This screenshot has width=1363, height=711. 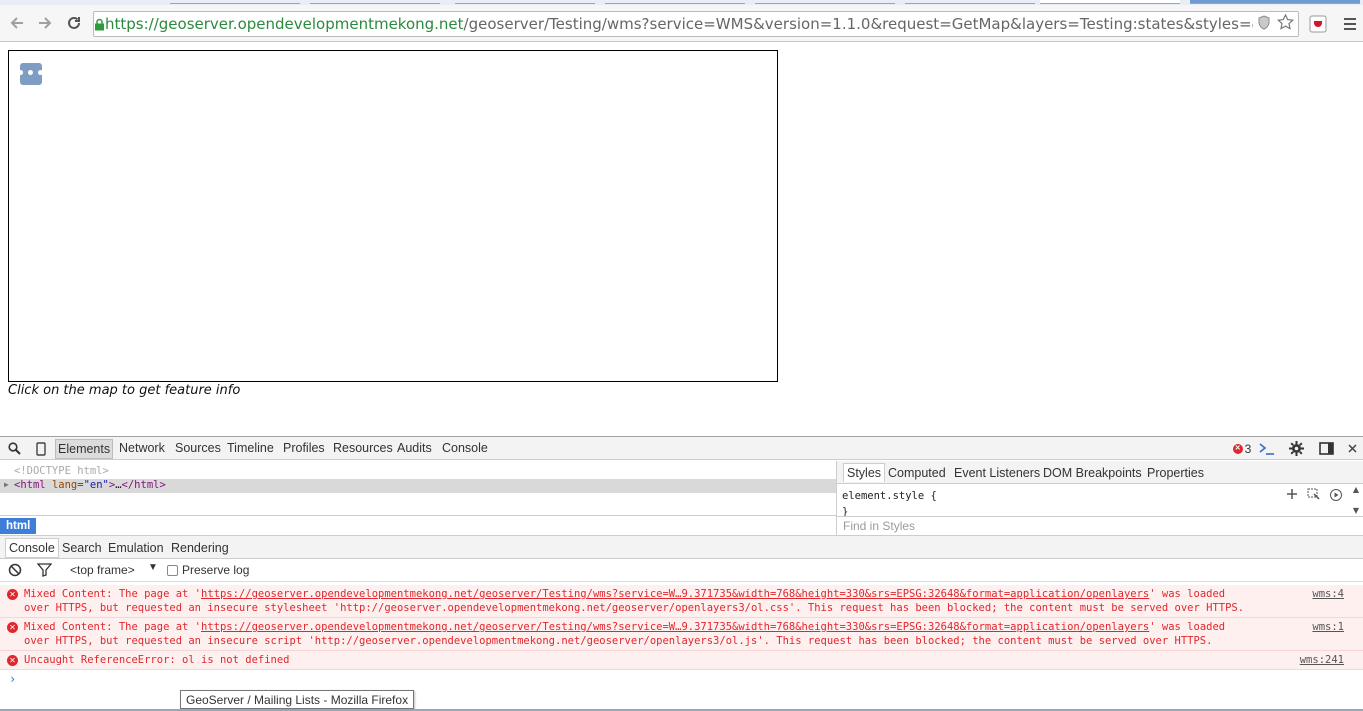 I want to click on elements-breadcrumb: html, so click(x=418, y=525).